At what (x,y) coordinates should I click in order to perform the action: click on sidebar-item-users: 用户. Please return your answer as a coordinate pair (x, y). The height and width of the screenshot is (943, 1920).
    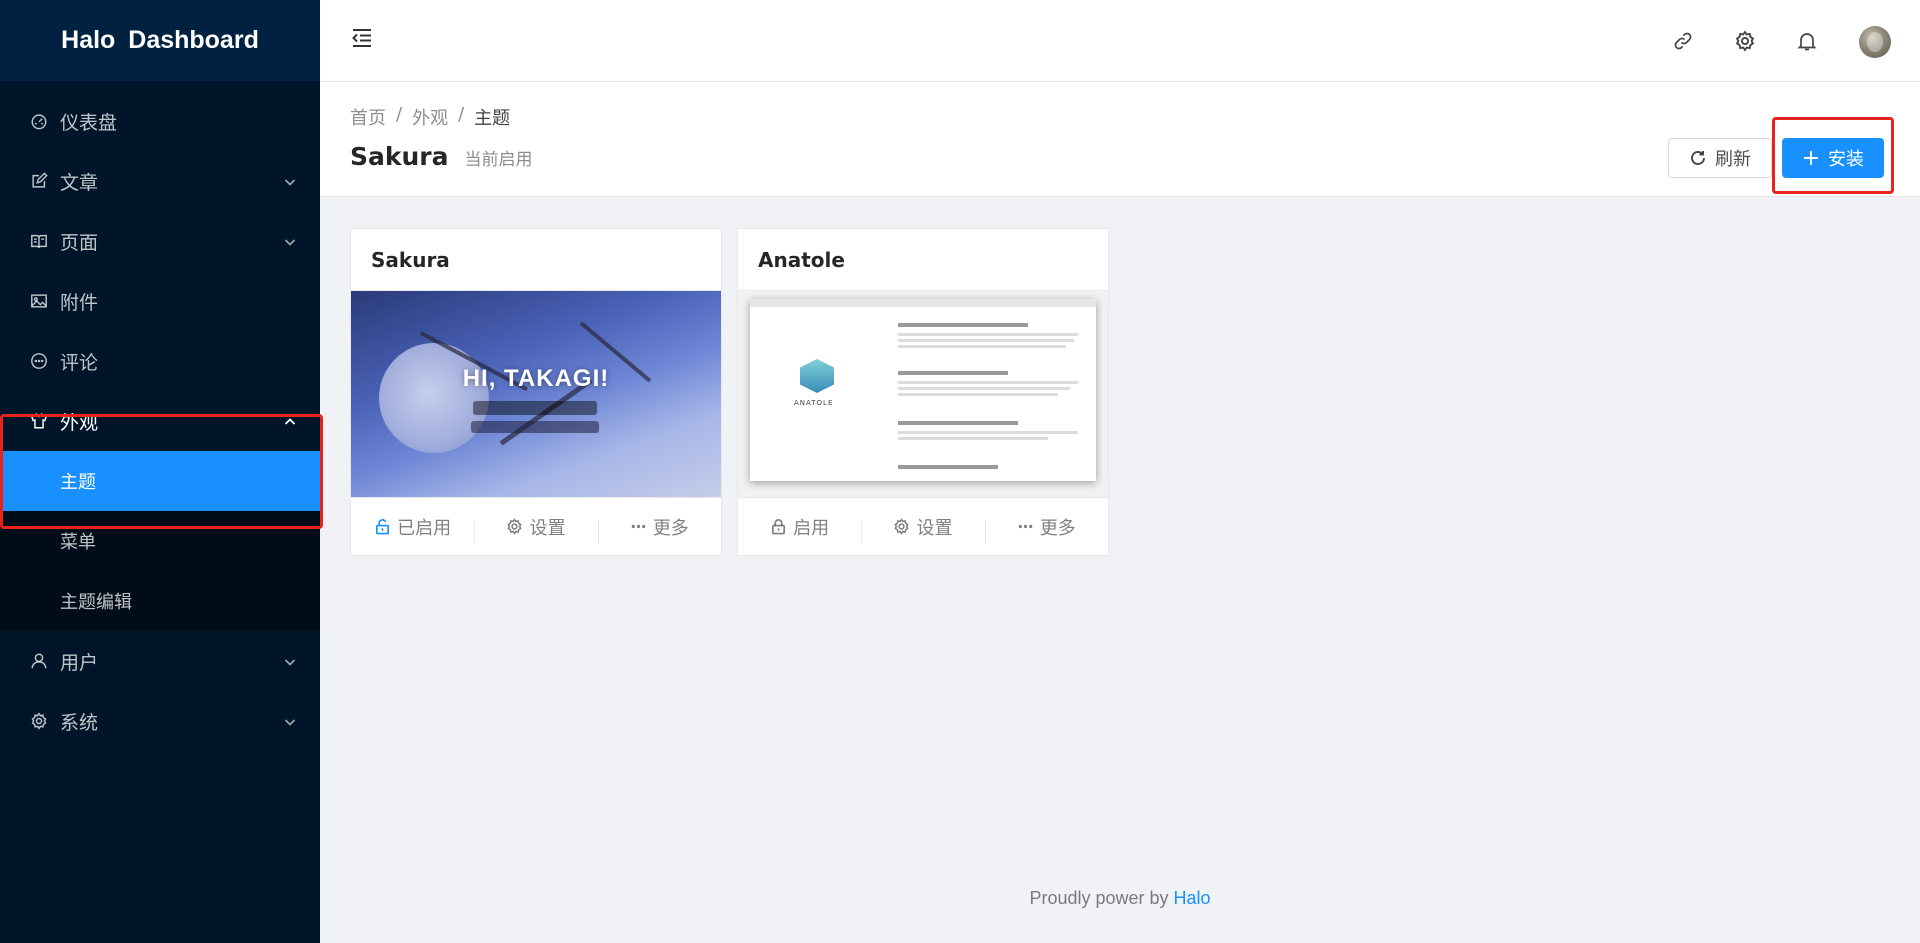
    Looking at the image, I should click on (160, 661).